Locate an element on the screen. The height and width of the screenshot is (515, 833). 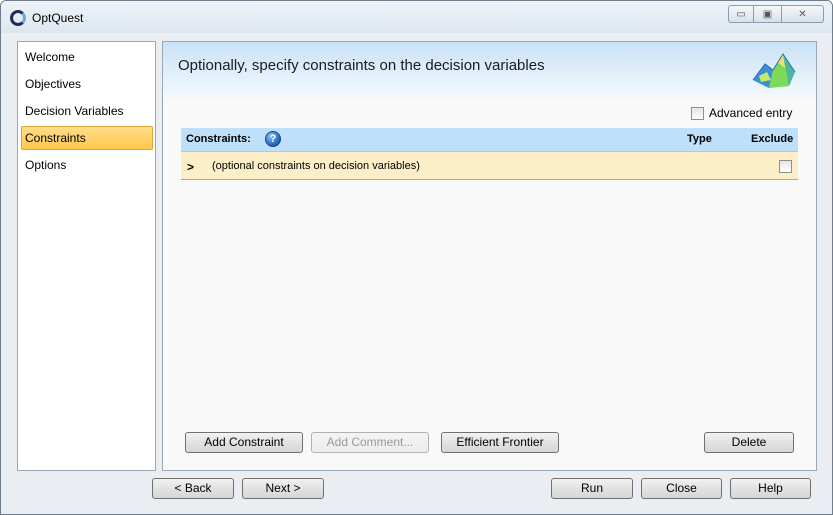
minimize-button: ▭ is located at coordinates (741, 14).